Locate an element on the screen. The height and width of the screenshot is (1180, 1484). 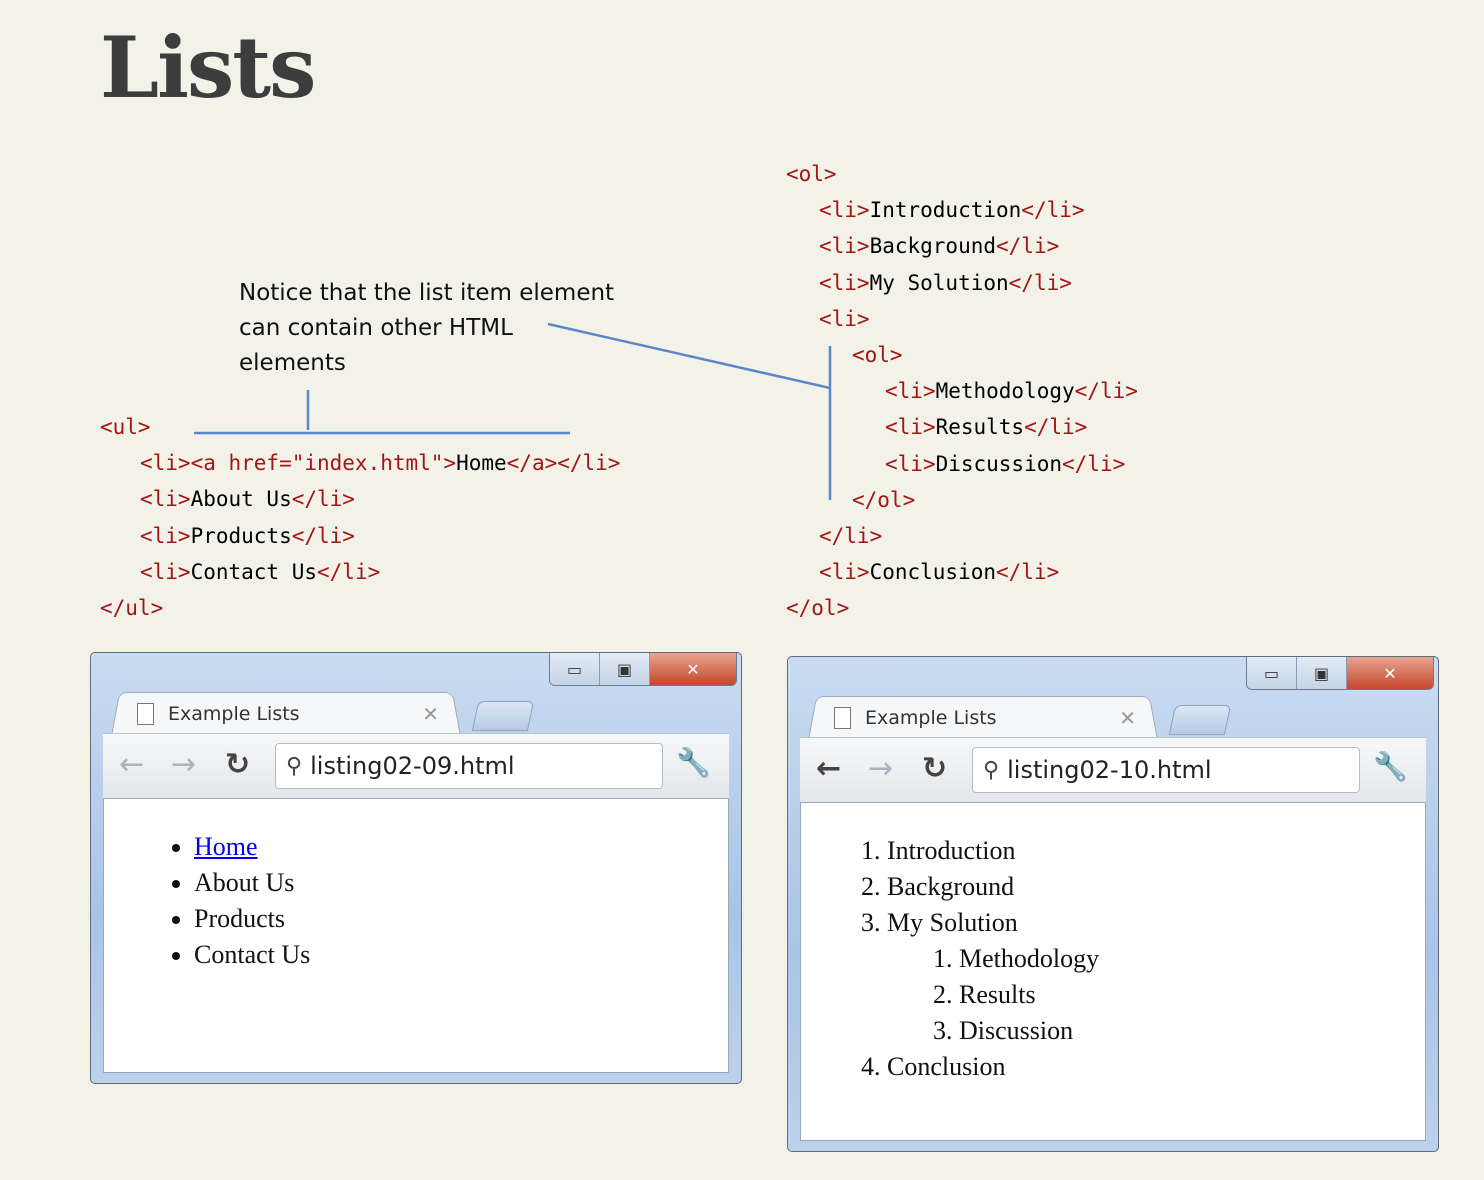
connector-diagonal is located at coordinates (689, 356).